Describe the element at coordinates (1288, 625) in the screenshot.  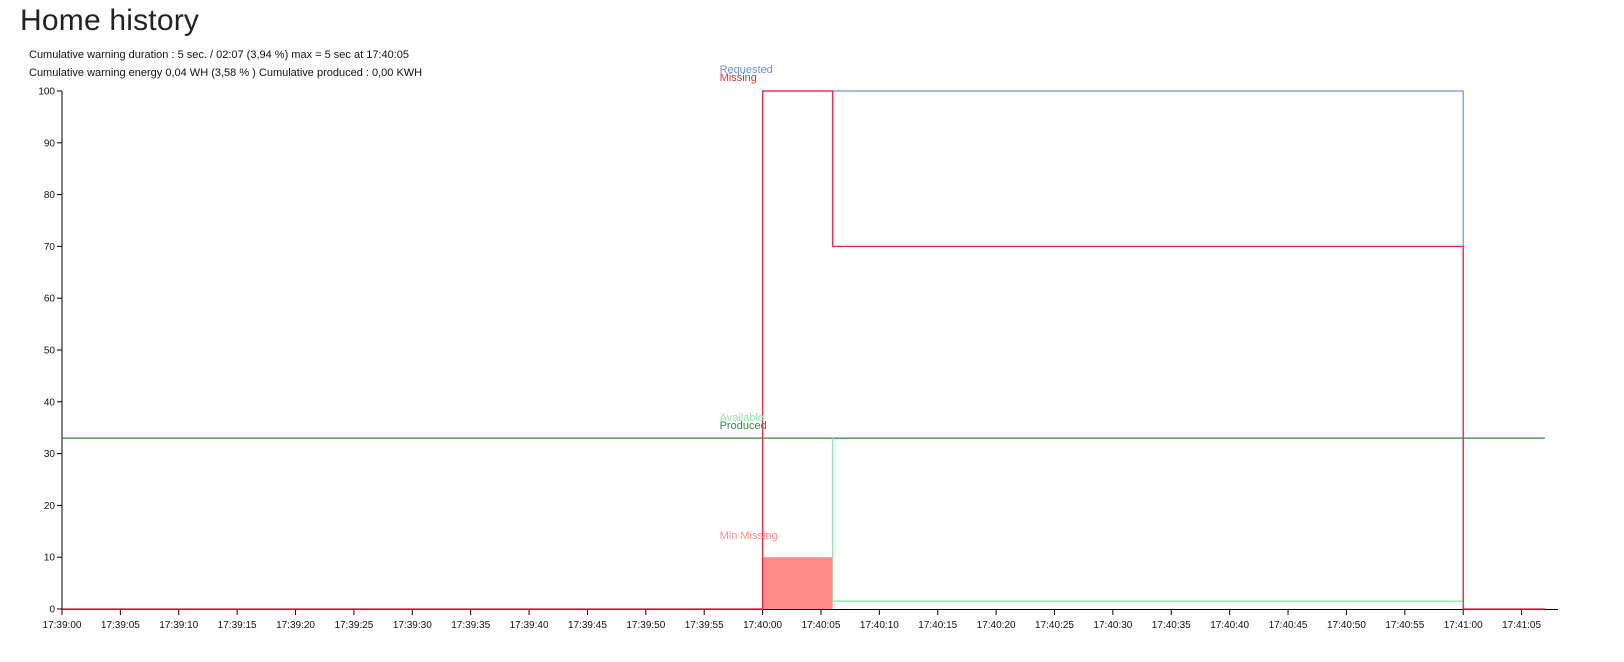
I see `x-tick-label: 17:40:45` at that location.